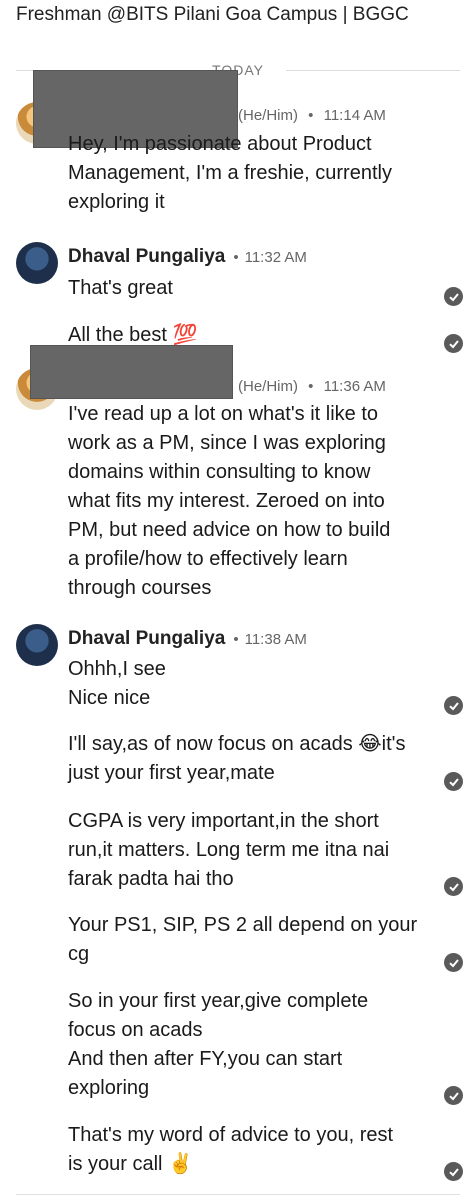 The width and height of the screenshot is (476, 1200). Describe the element at coordinates (275, 639) in the screenshot. I see `message-timestamp: 11:38 AM` at that location.